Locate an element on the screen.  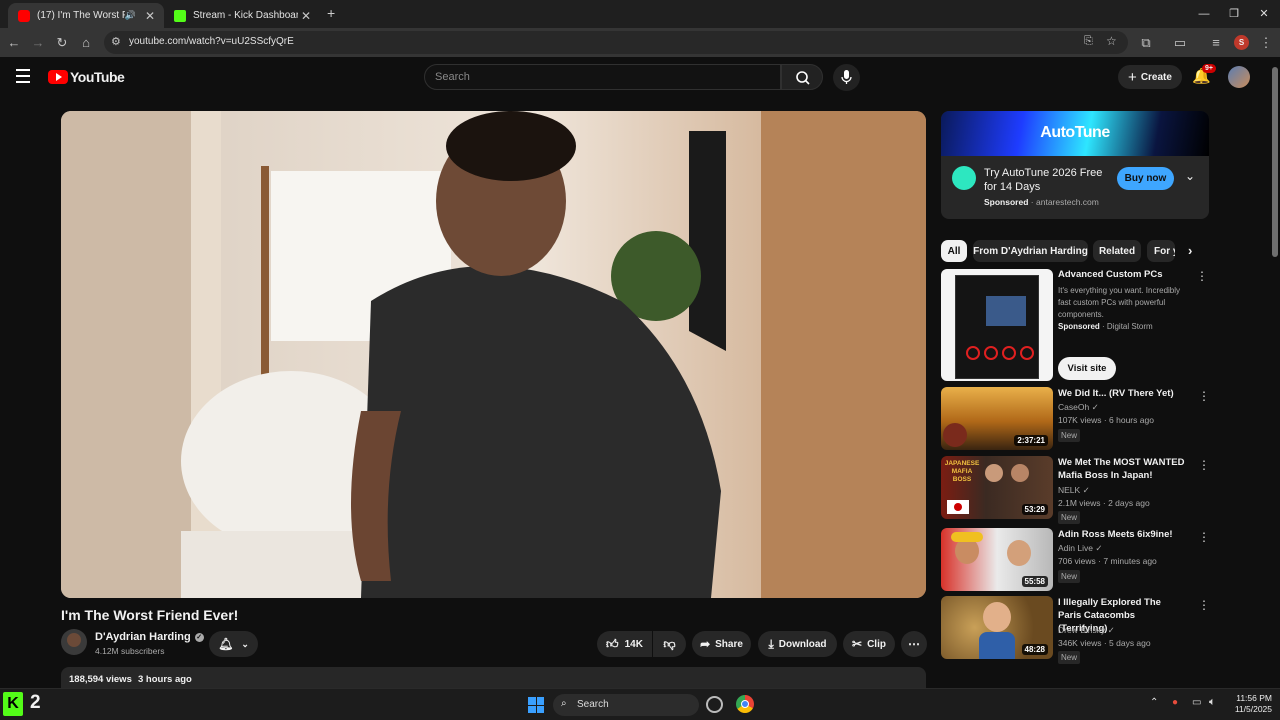
ad-sponsored-label: Sponsored is located at coordinates (1006, 202).